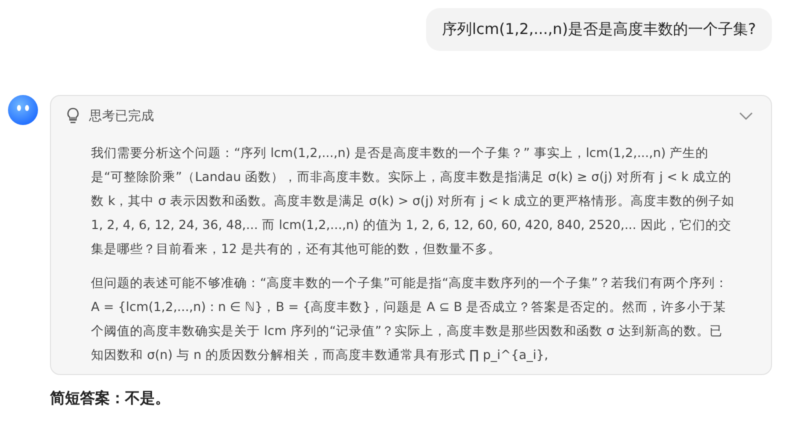 This screenshot has height=425, width=788. I want to click on chevron-icon, so click(746, 116).